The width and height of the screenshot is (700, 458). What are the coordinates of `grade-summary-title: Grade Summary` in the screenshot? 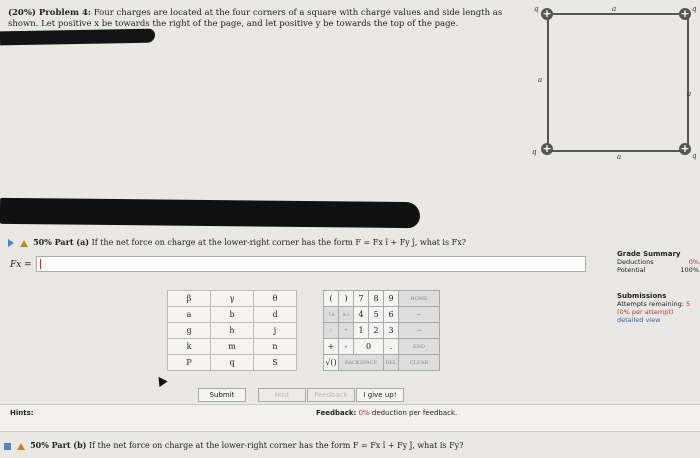 It's located at (649, 254).